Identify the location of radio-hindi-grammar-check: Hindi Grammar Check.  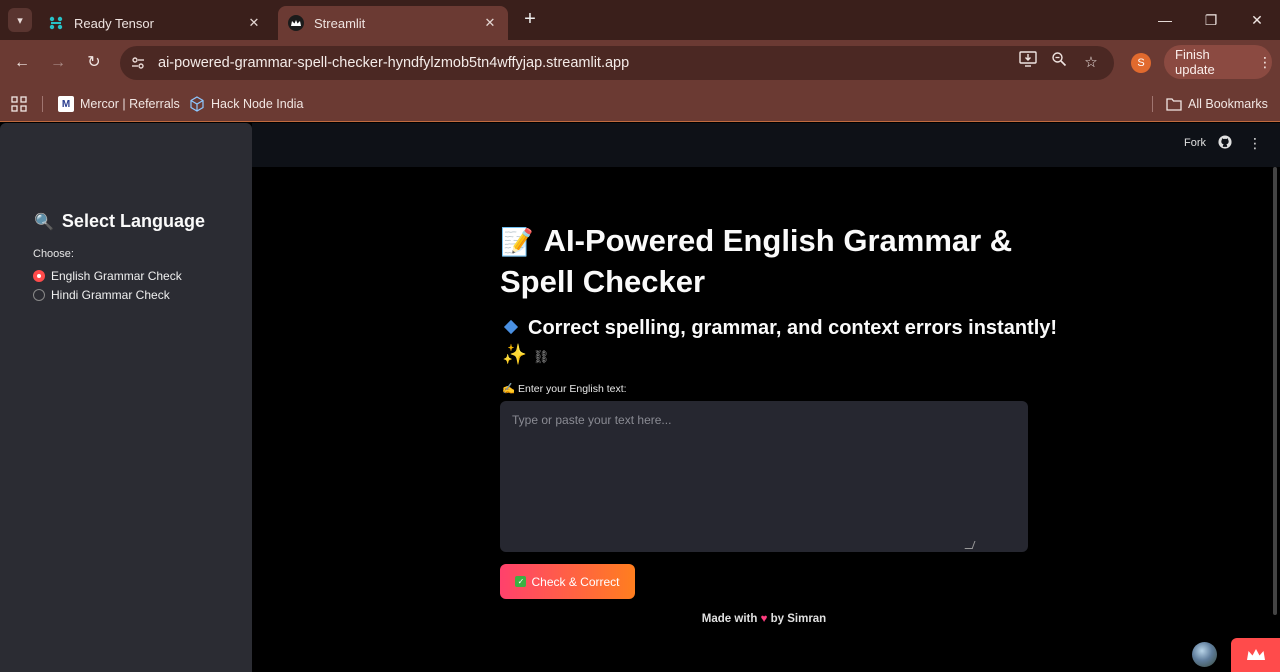
(101, 295).